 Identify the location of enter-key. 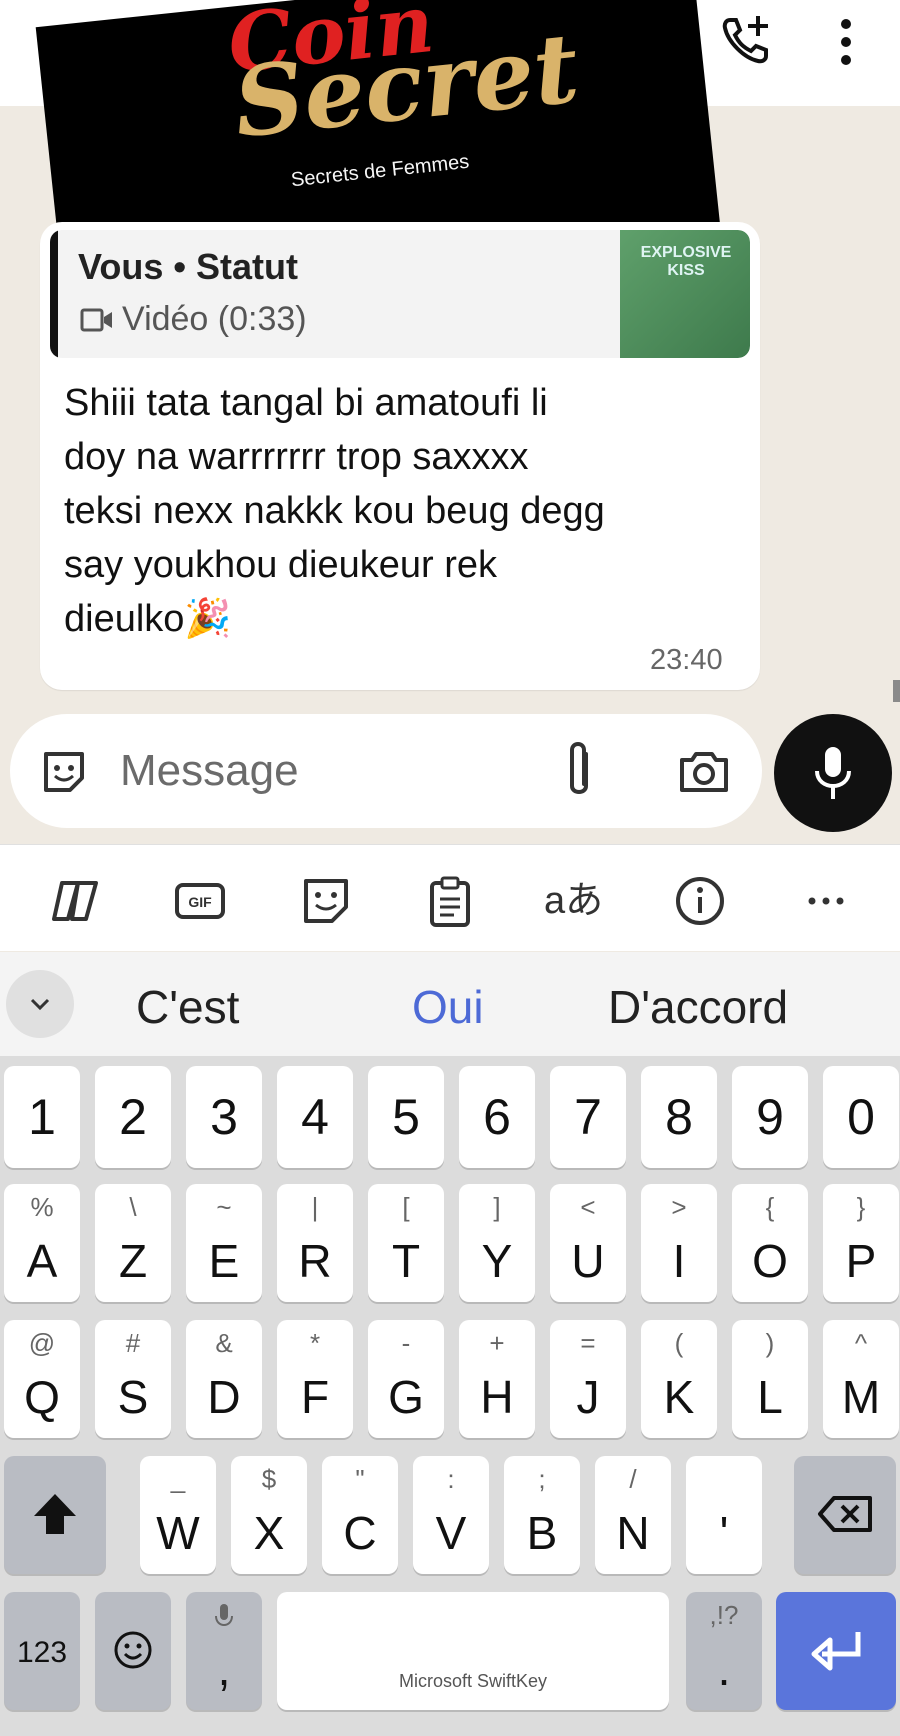
(836, 1651).